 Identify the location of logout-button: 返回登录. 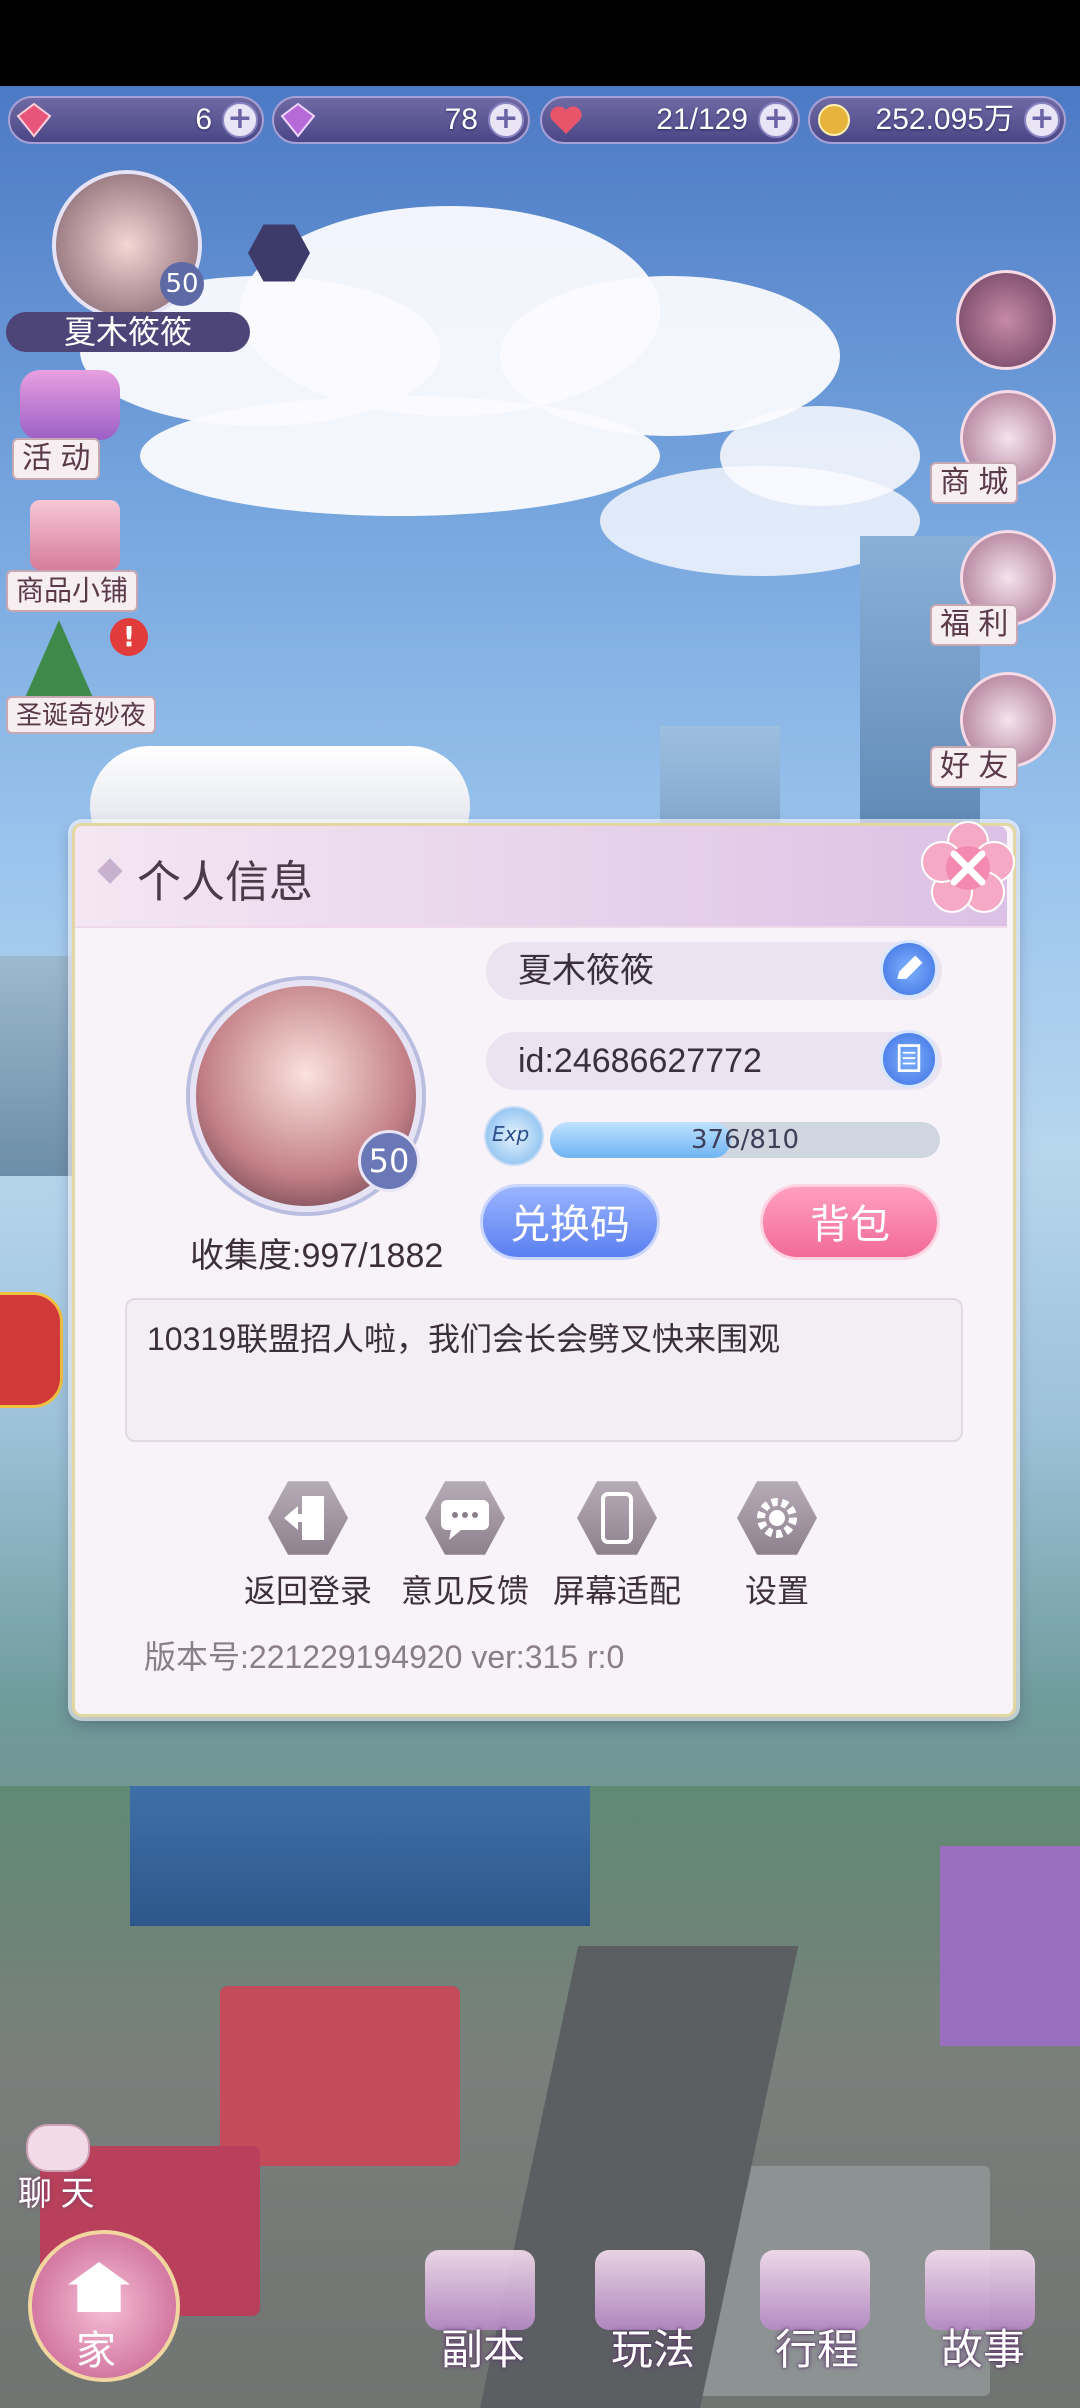
(308, 1545).